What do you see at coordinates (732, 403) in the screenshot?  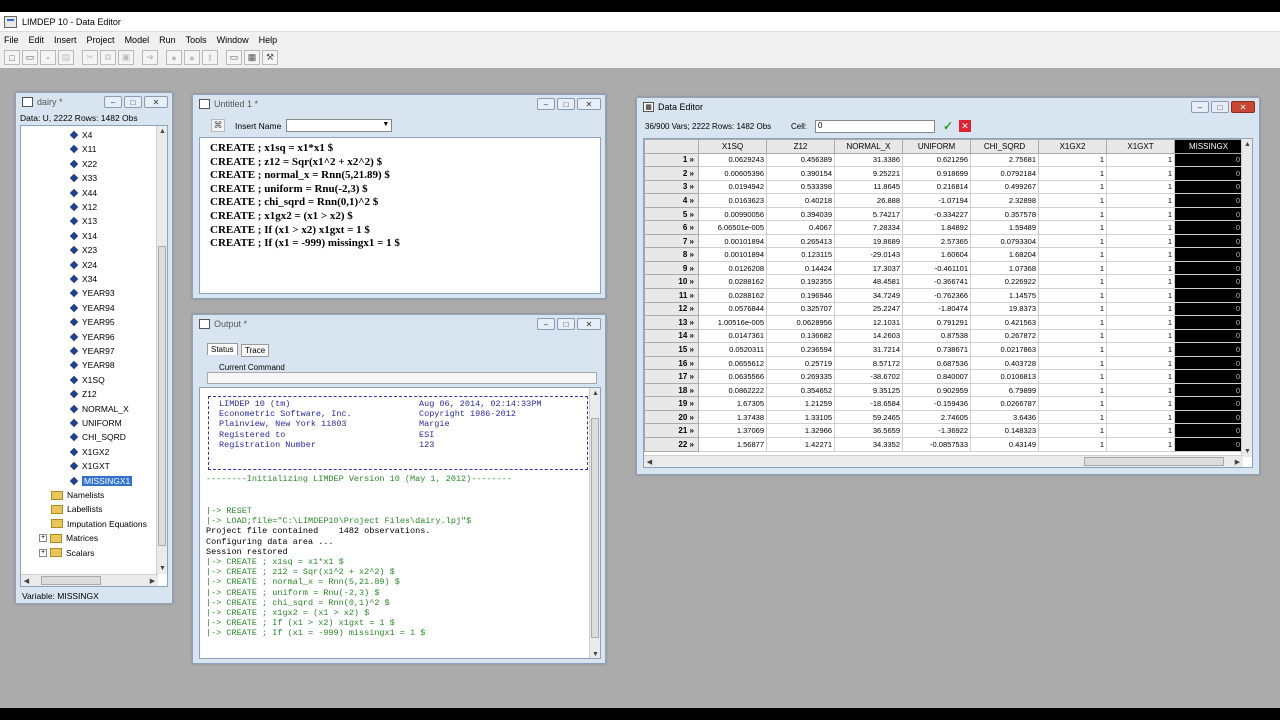 I see `data-cell: 1.67305` at bounding box center [732, 403].